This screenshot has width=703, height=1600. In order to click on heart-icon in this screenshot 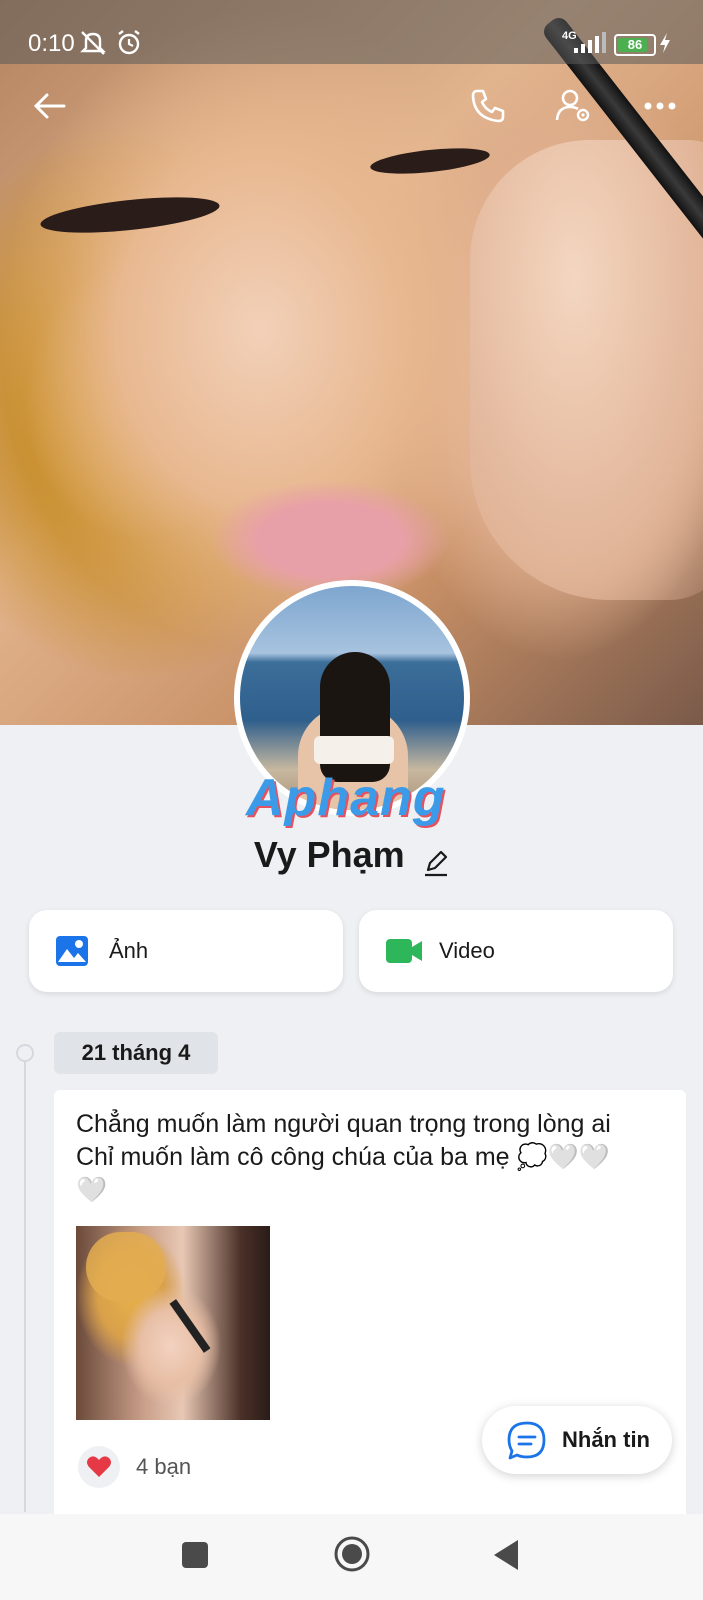, I will do `click(99, 1466)`.